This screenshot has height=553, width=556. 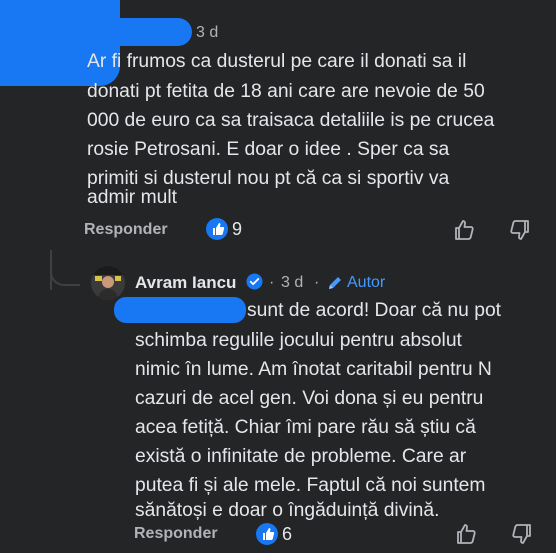 What do you see at coordinates (335, 283) in the screenshot?
I see `pencil-icon` at bounding box center [335, 283].